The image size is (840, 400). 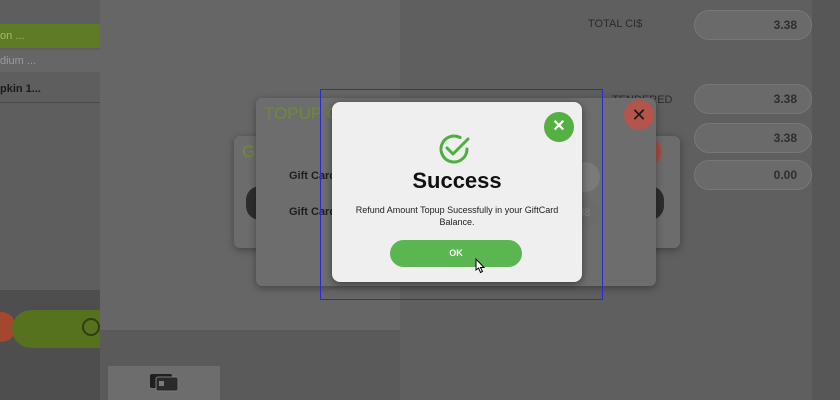 I want to click on topup-modal-close-button: ✕, so click(x=639, y=115).